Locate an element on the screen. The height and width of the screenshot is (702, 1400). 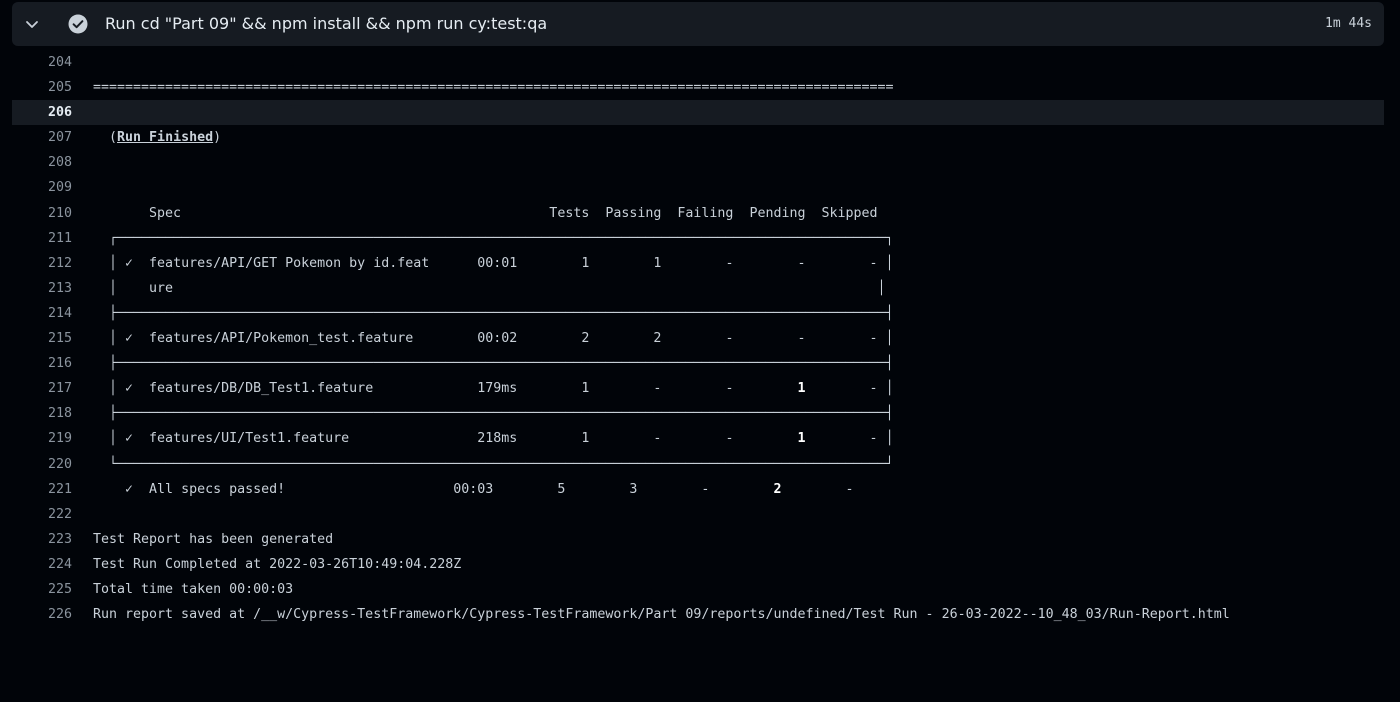
line-number: 223 is located at coordinates (42, 539).